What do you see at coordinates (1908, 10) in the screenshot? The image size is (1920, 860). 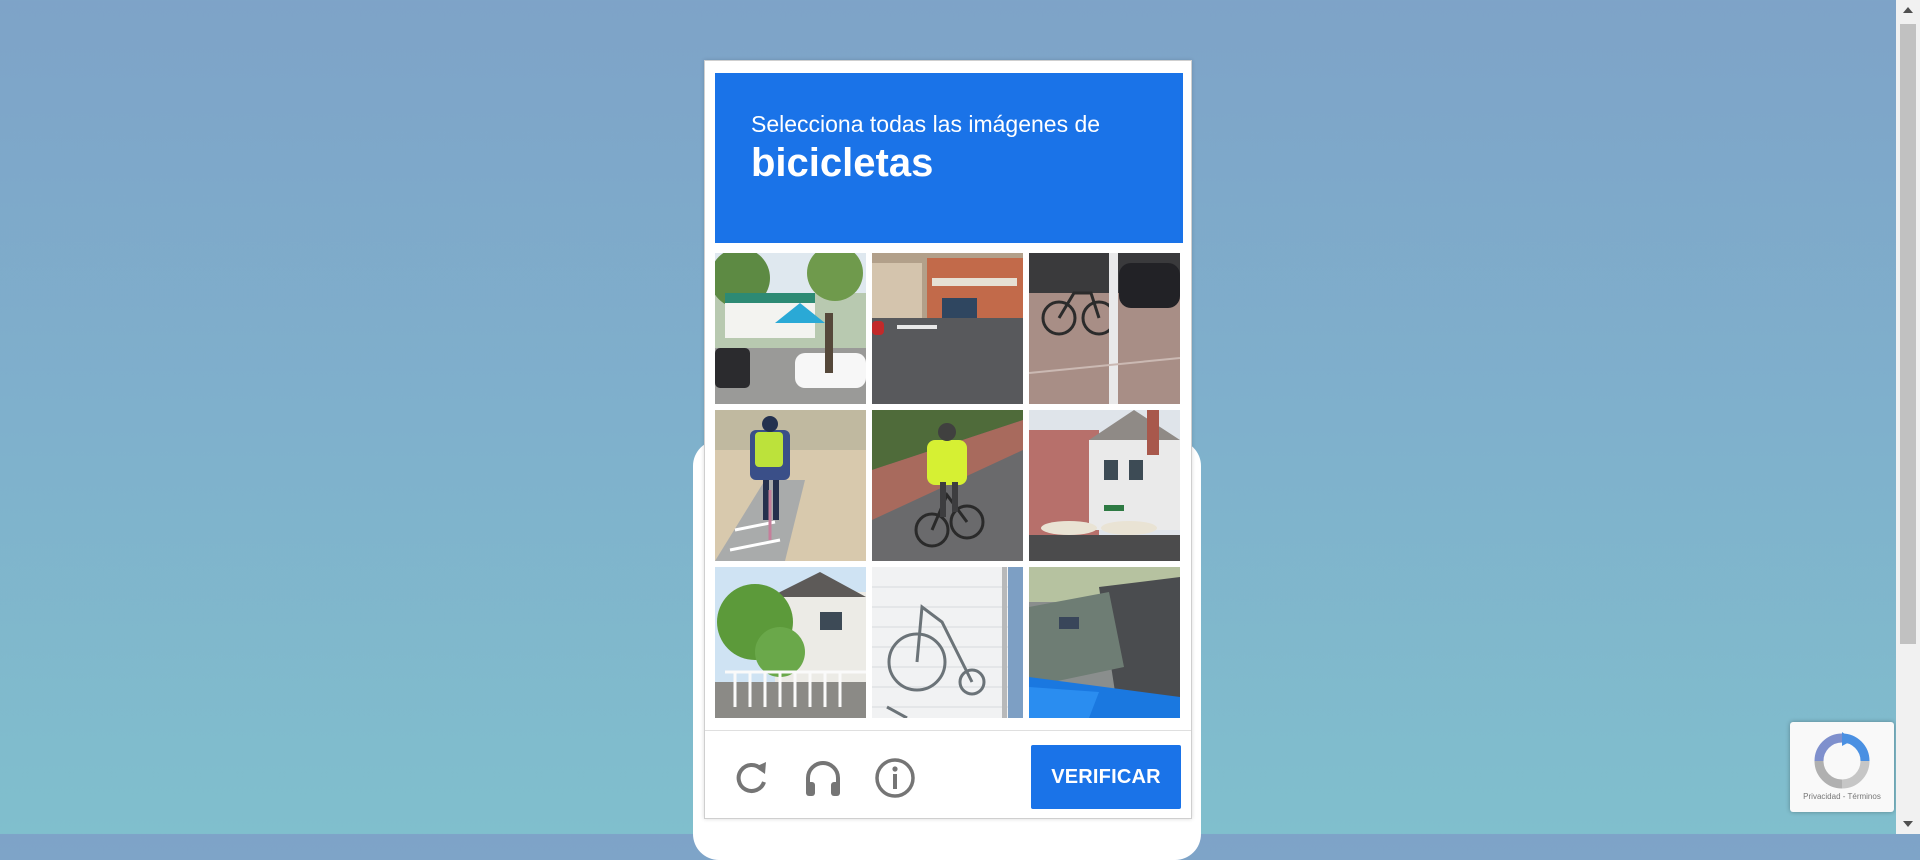 I see `scroll-up-arrow-icon` at bounding box center [1908, 10].